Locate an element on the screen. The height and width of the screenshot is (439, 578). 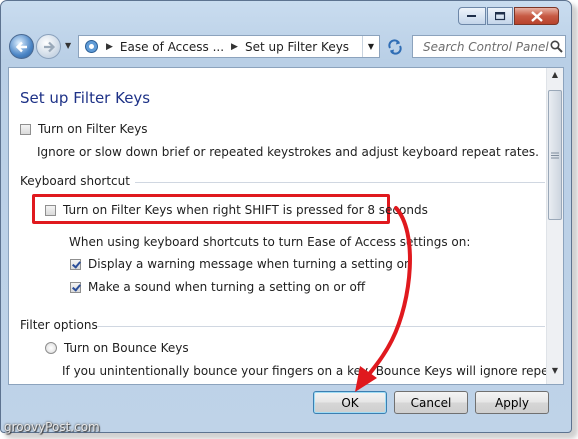
watermark: groovyPost.com is located at coordinates (52, 427).